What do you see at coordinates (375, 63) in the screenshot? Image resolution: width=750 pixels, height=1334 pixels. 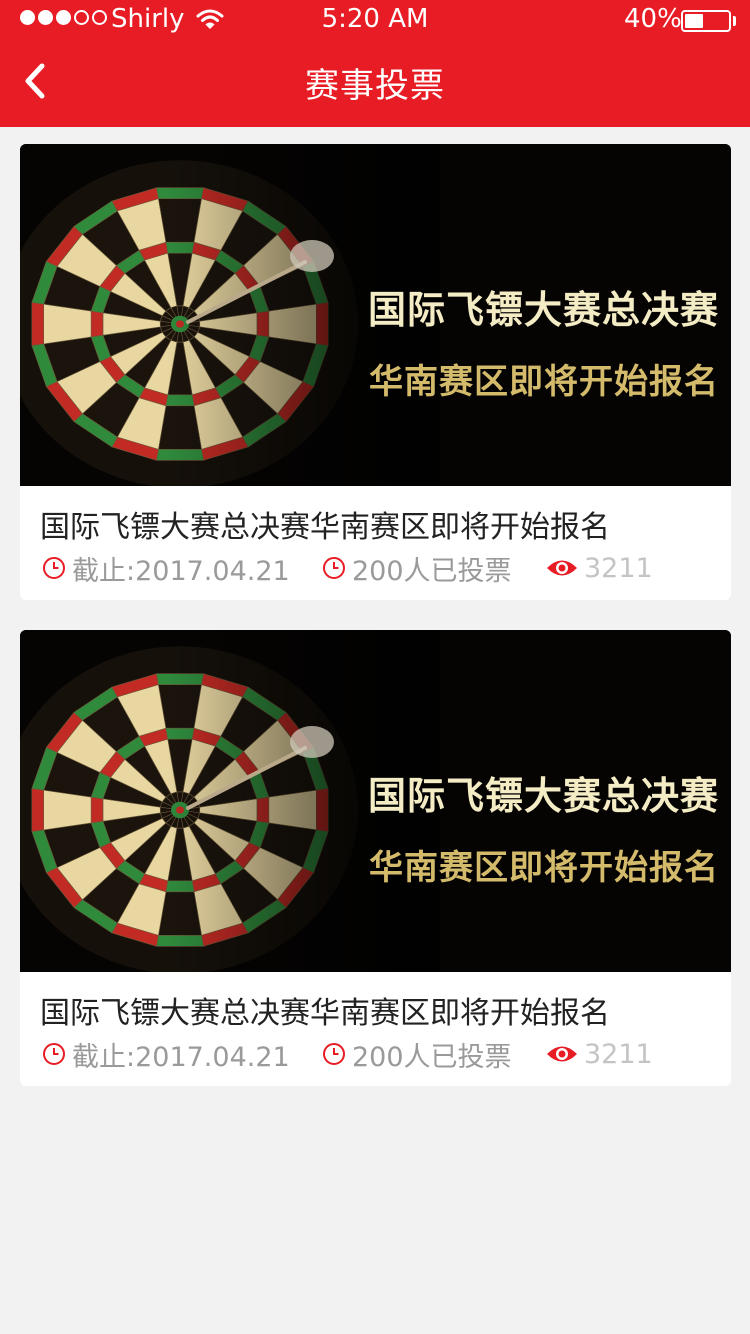 I see `nav-header: Shirly 5:20 AM 40% 赛事投票` at bounding box center [375, 63].